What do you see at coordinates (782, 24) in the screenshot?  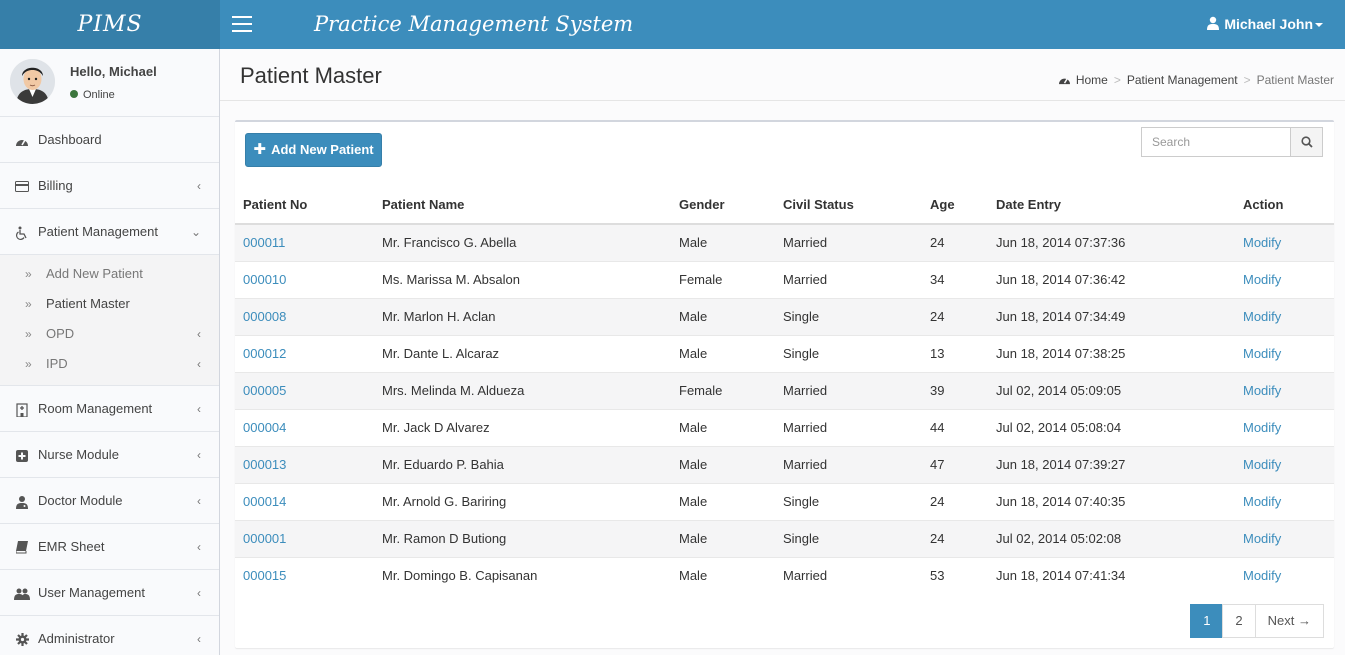 I see `top-navbar: Practice Management System Michael John` at bounding box center [782, 24].